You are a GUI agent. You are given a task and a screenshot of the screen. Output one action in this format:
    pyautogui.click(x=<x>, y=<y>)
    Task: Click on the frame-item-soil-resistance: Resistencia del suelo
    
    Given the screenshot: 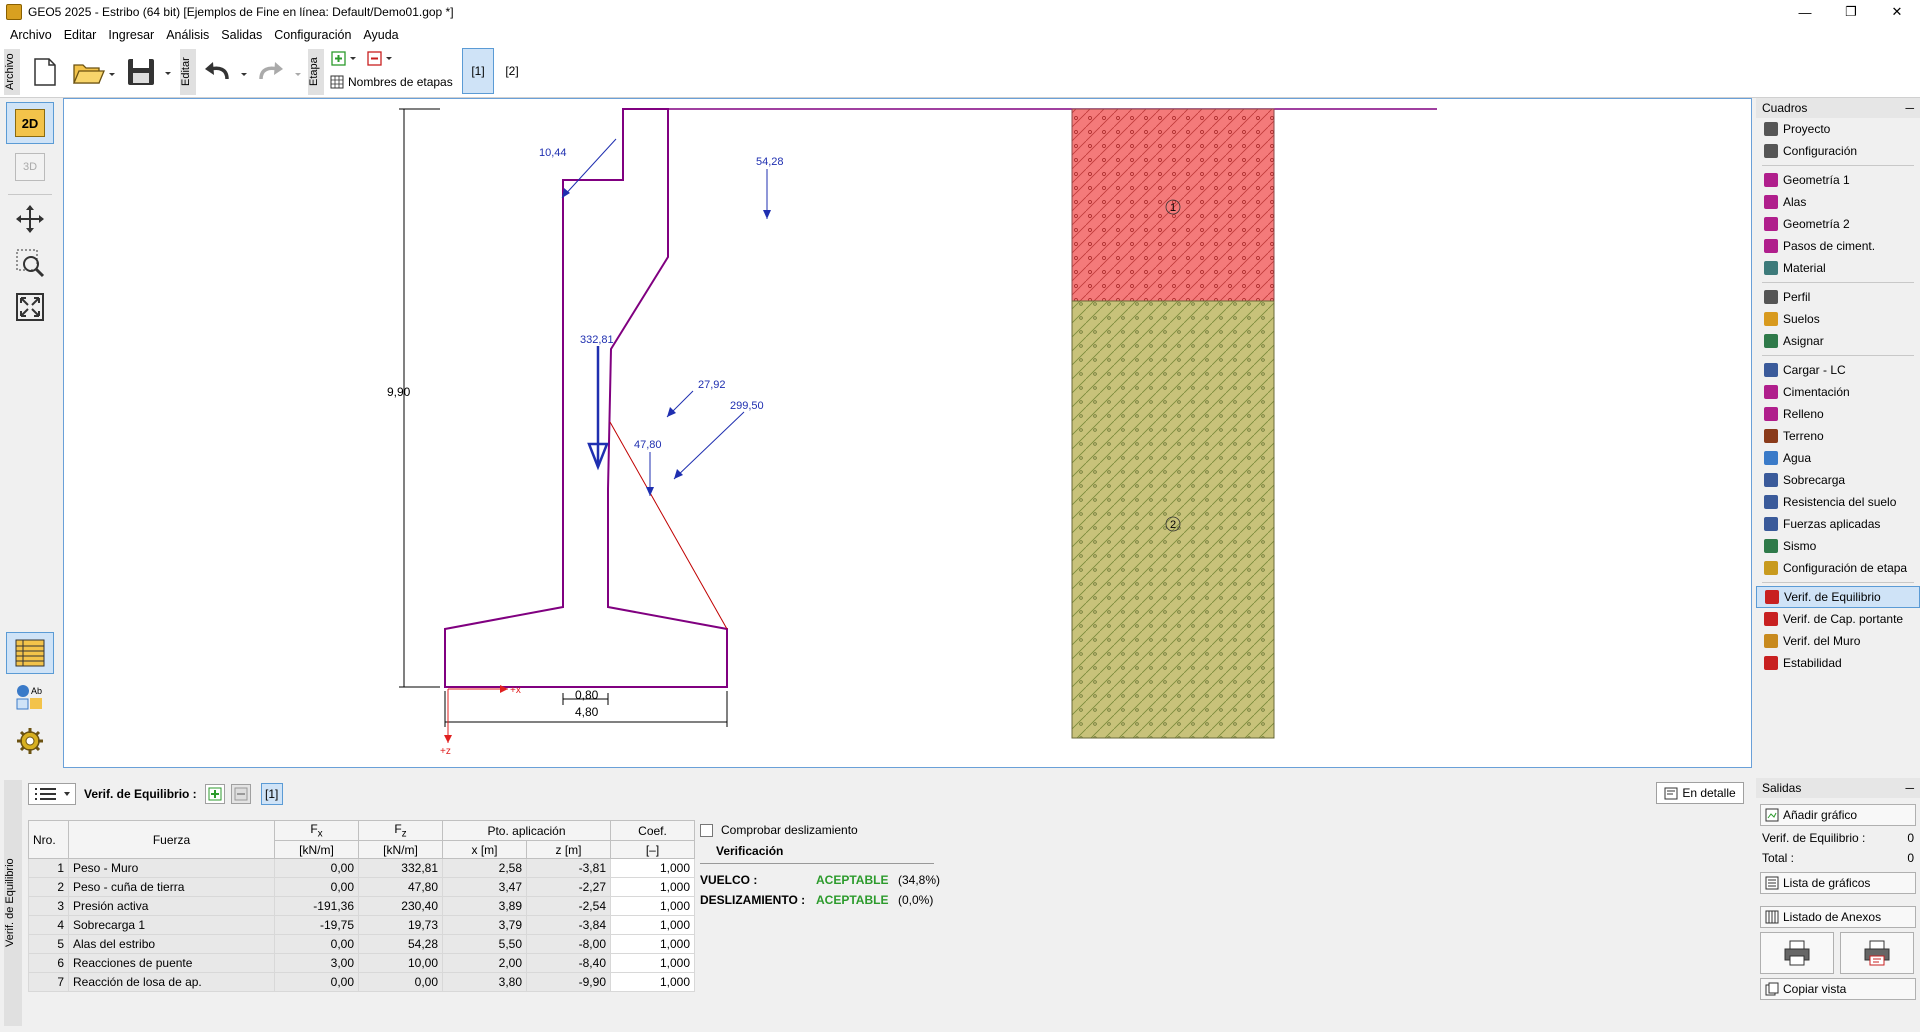 What is the action you would take?
    pyautogui.click(x=1838, y=502)
    